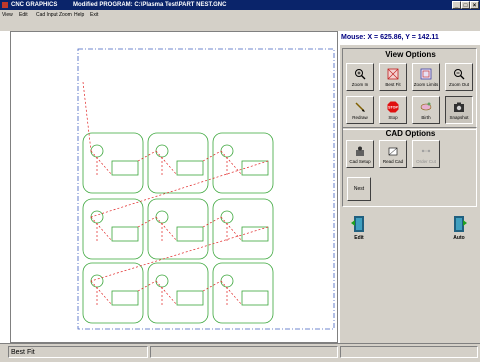 Image resolution: width=480 pixels, height=362 pixels. I want to click on zoom-limits-button: Zoom Limits, so click(426, 77).